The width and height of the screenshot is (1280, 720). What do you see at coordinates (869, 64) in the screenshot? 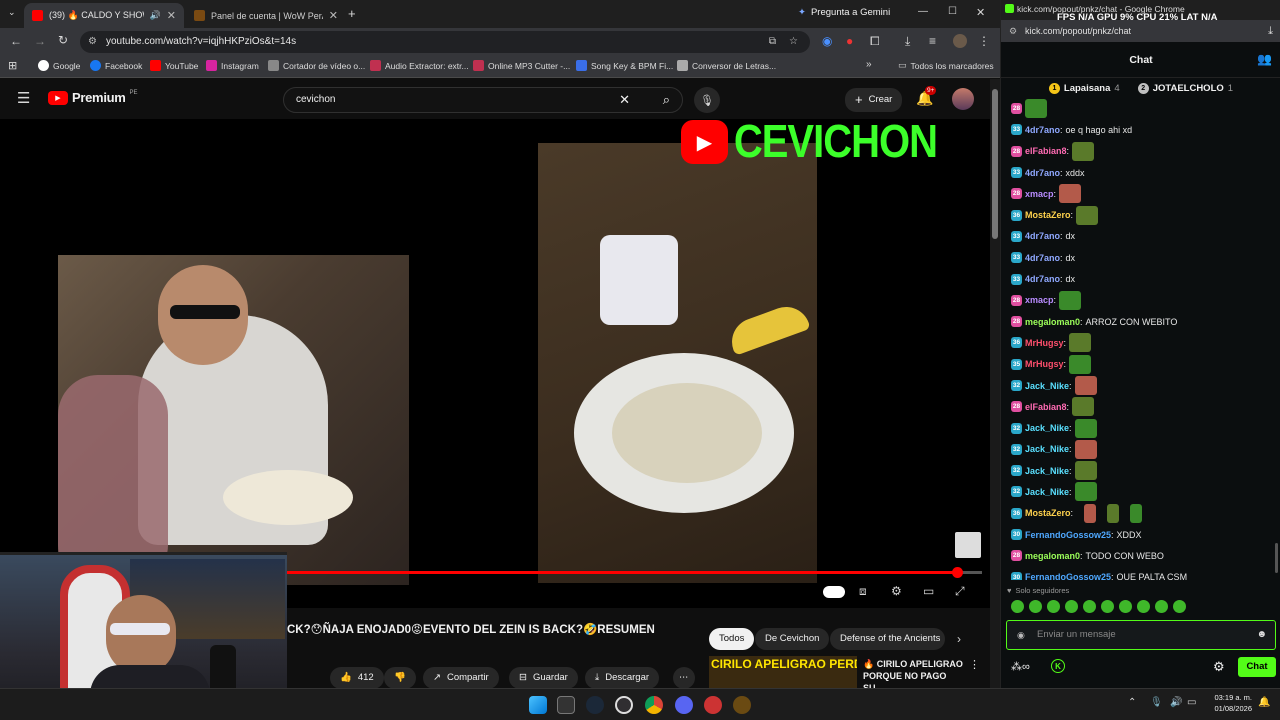
I see `more-bookmarks-icon: »` at bounding box center [869, 64].